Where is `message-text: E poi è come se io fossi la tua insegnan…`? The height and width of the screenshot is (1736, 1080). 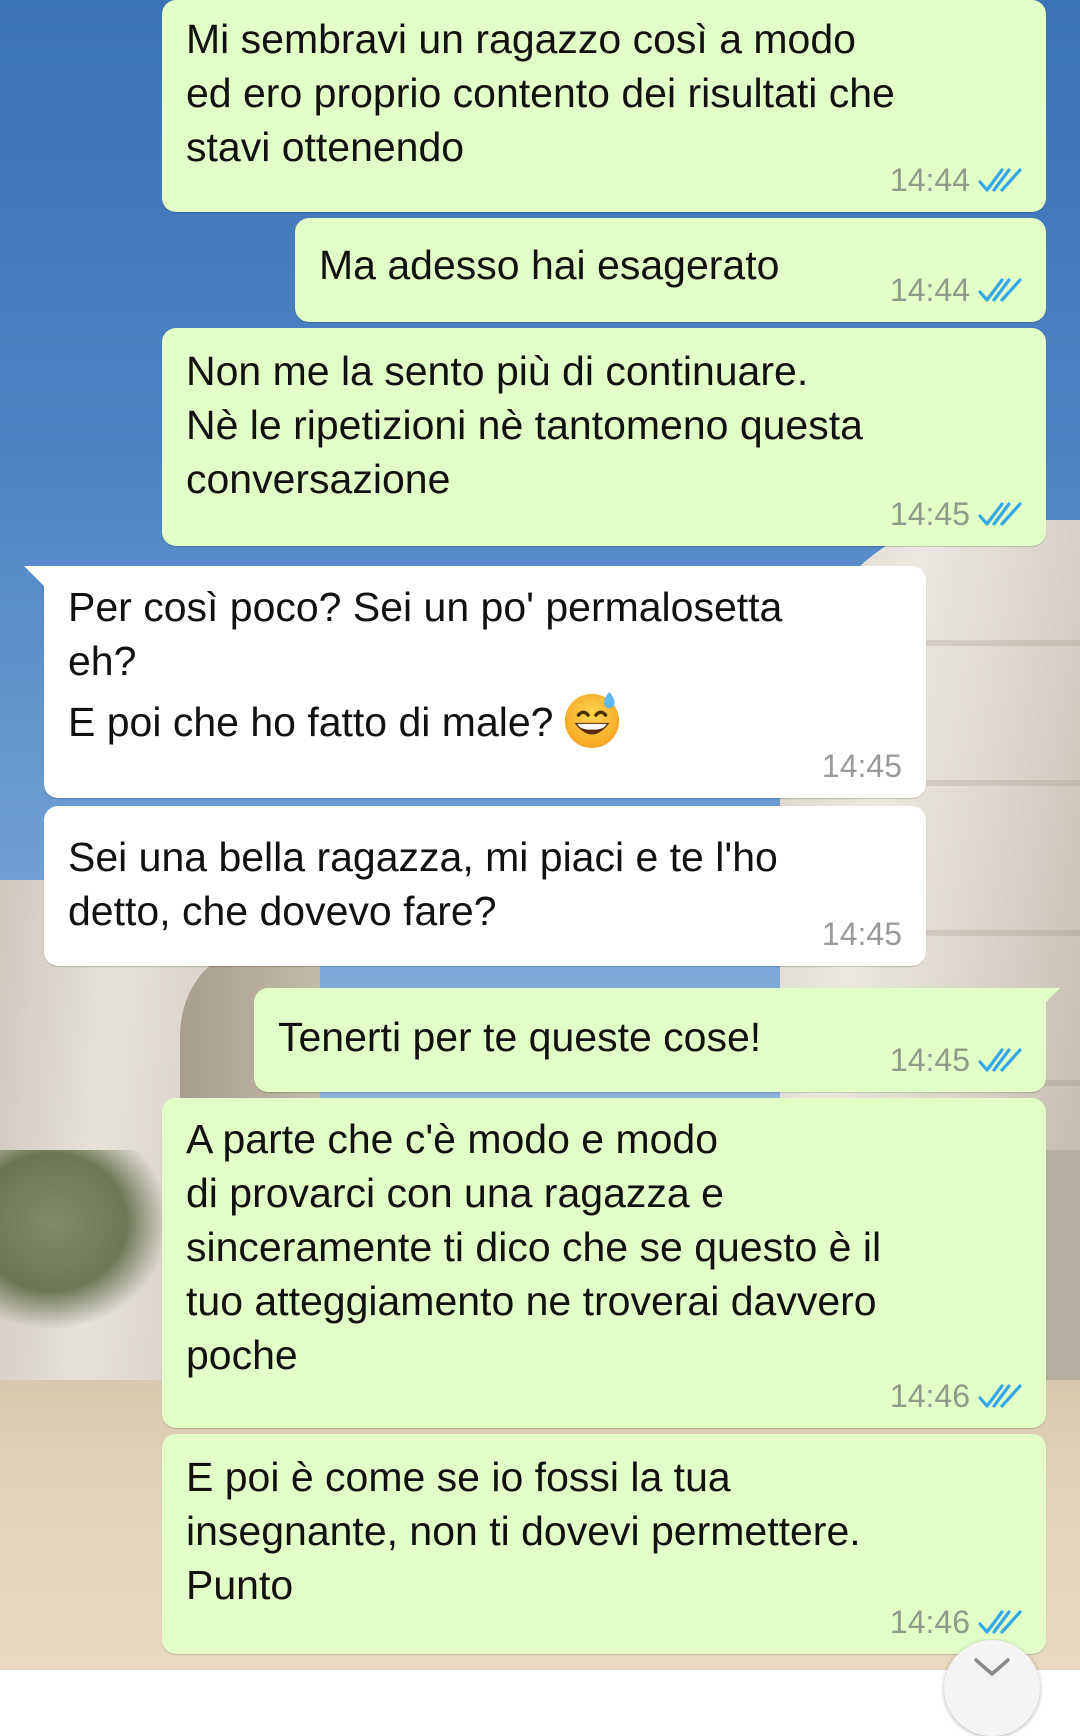
message-text: E poi è come se io fossi la tua insegnan… is located at coordinates (523, 1531).